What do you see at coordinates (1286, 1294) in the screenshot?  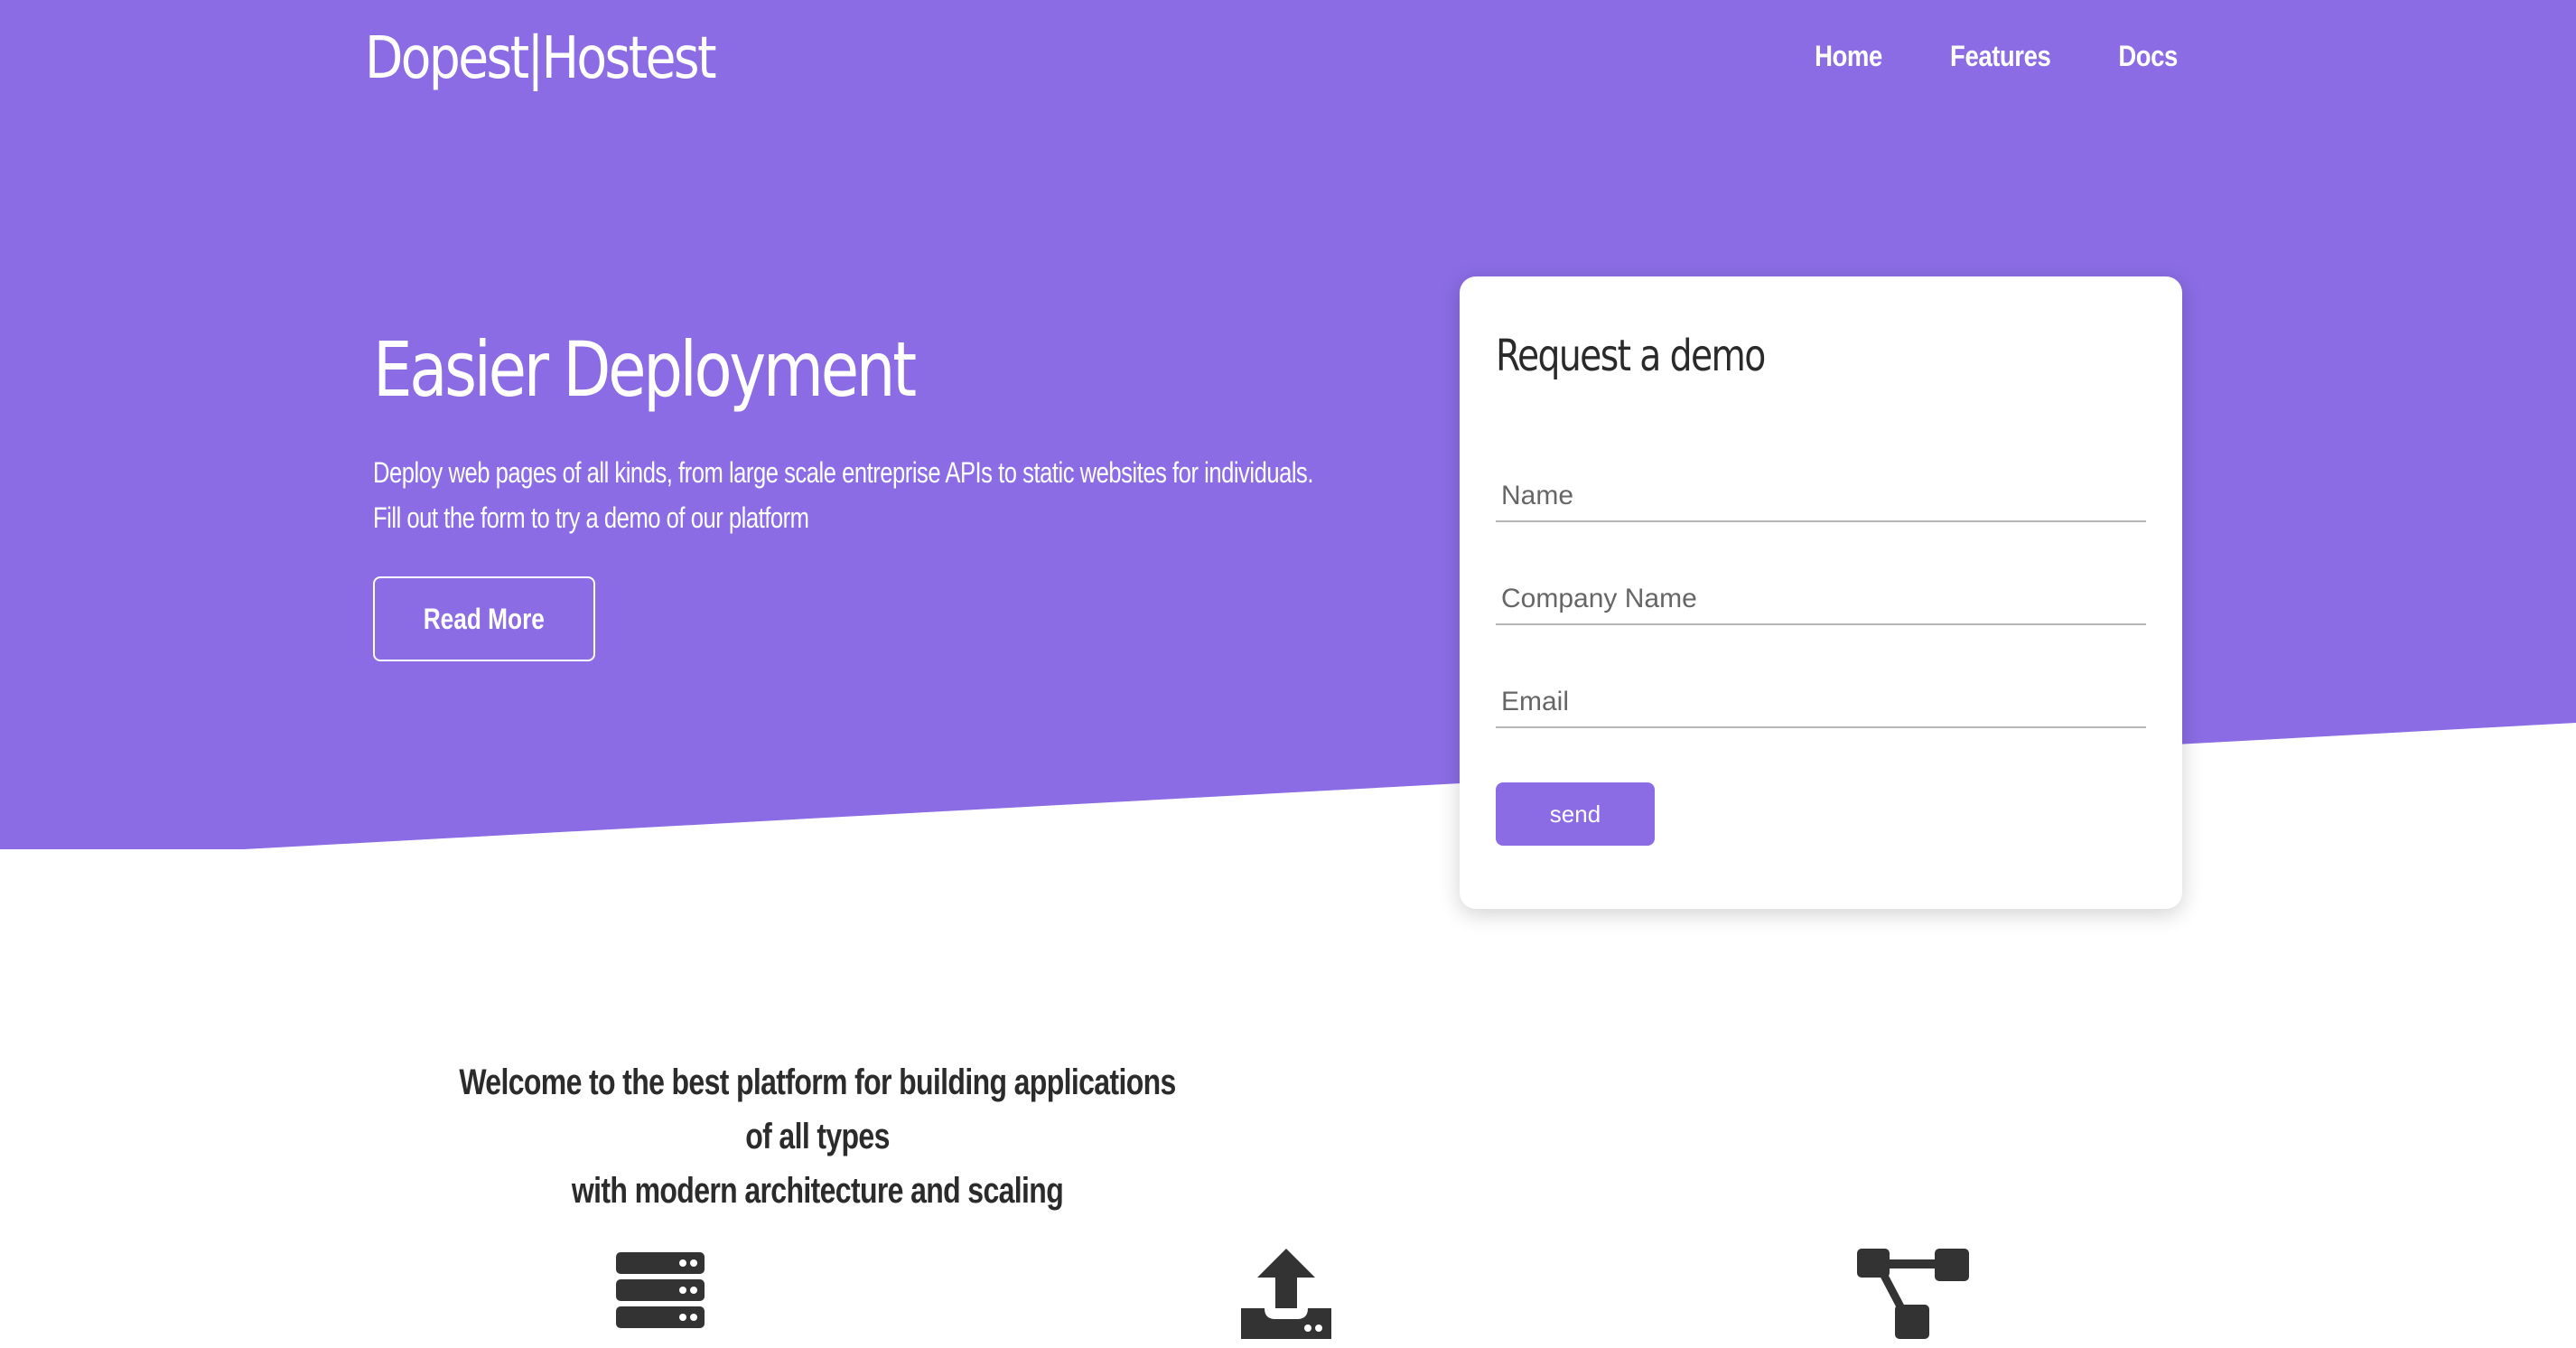 I see `upload-icon` at bounding box center [1286, 1294].